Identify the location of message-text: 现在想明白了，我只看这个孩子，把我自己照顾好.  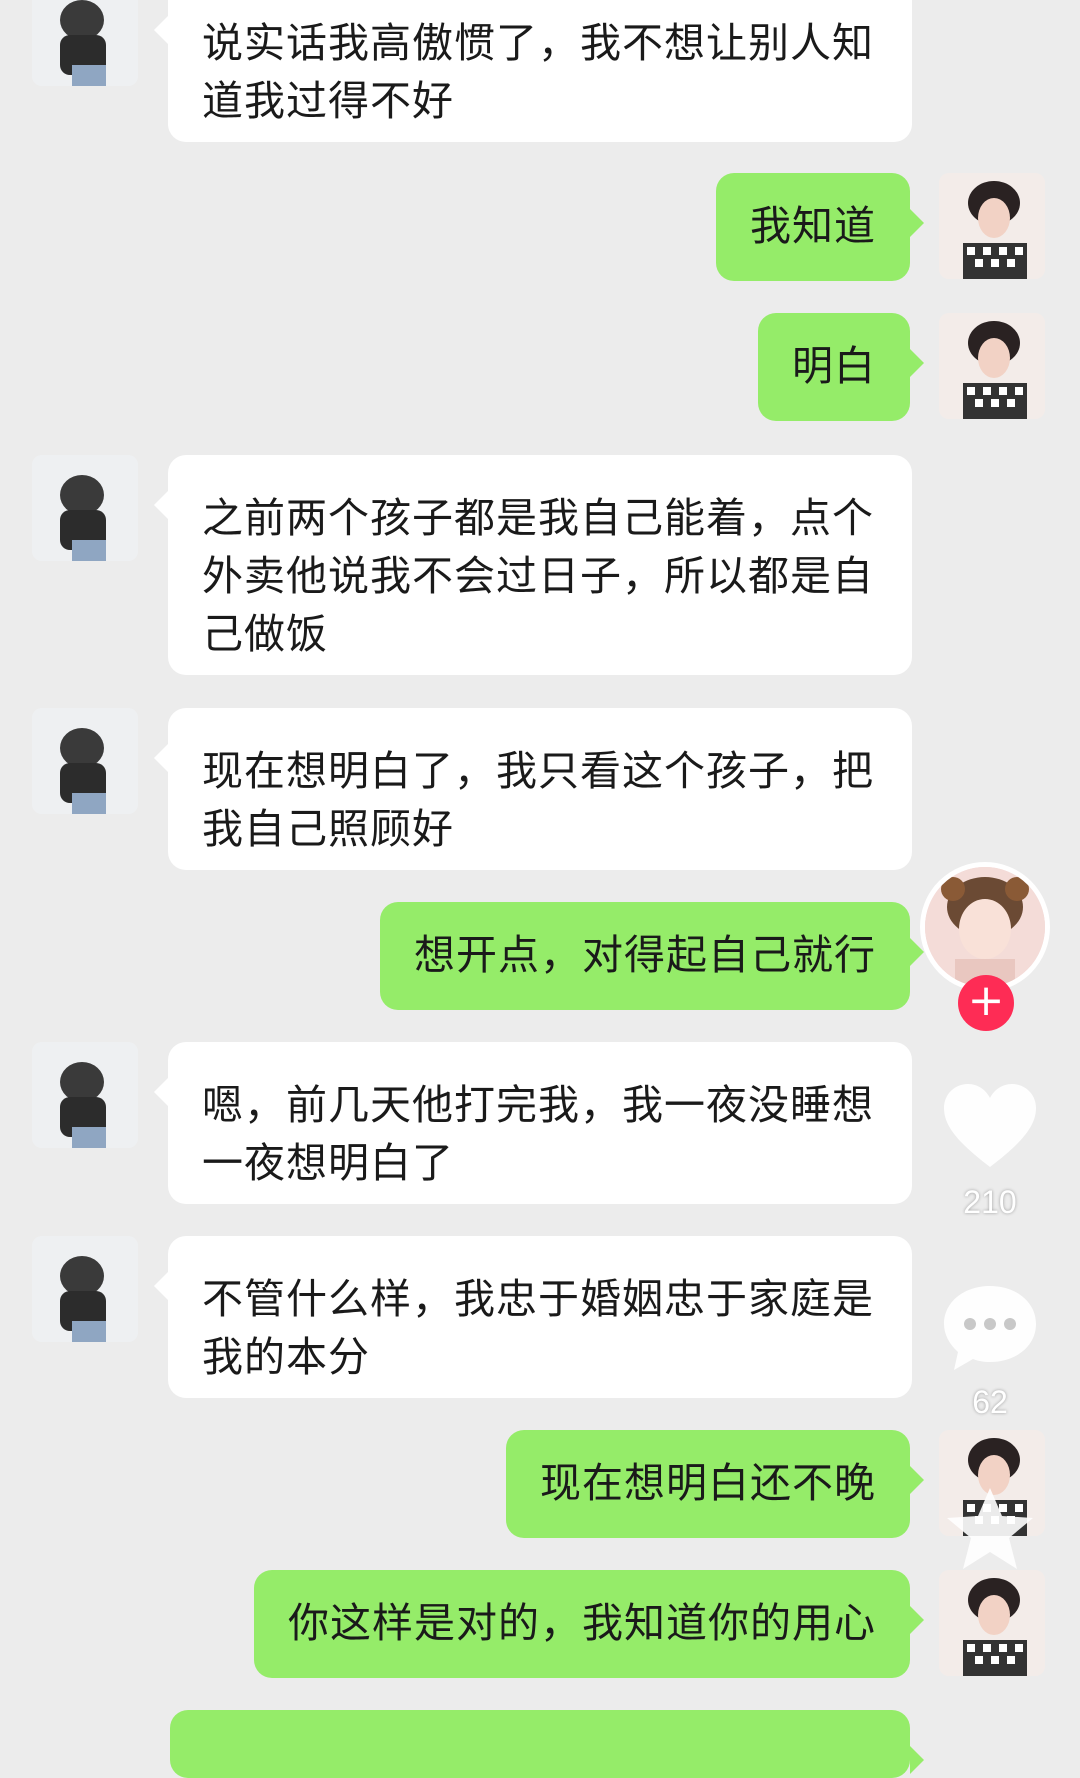
(538, 800).